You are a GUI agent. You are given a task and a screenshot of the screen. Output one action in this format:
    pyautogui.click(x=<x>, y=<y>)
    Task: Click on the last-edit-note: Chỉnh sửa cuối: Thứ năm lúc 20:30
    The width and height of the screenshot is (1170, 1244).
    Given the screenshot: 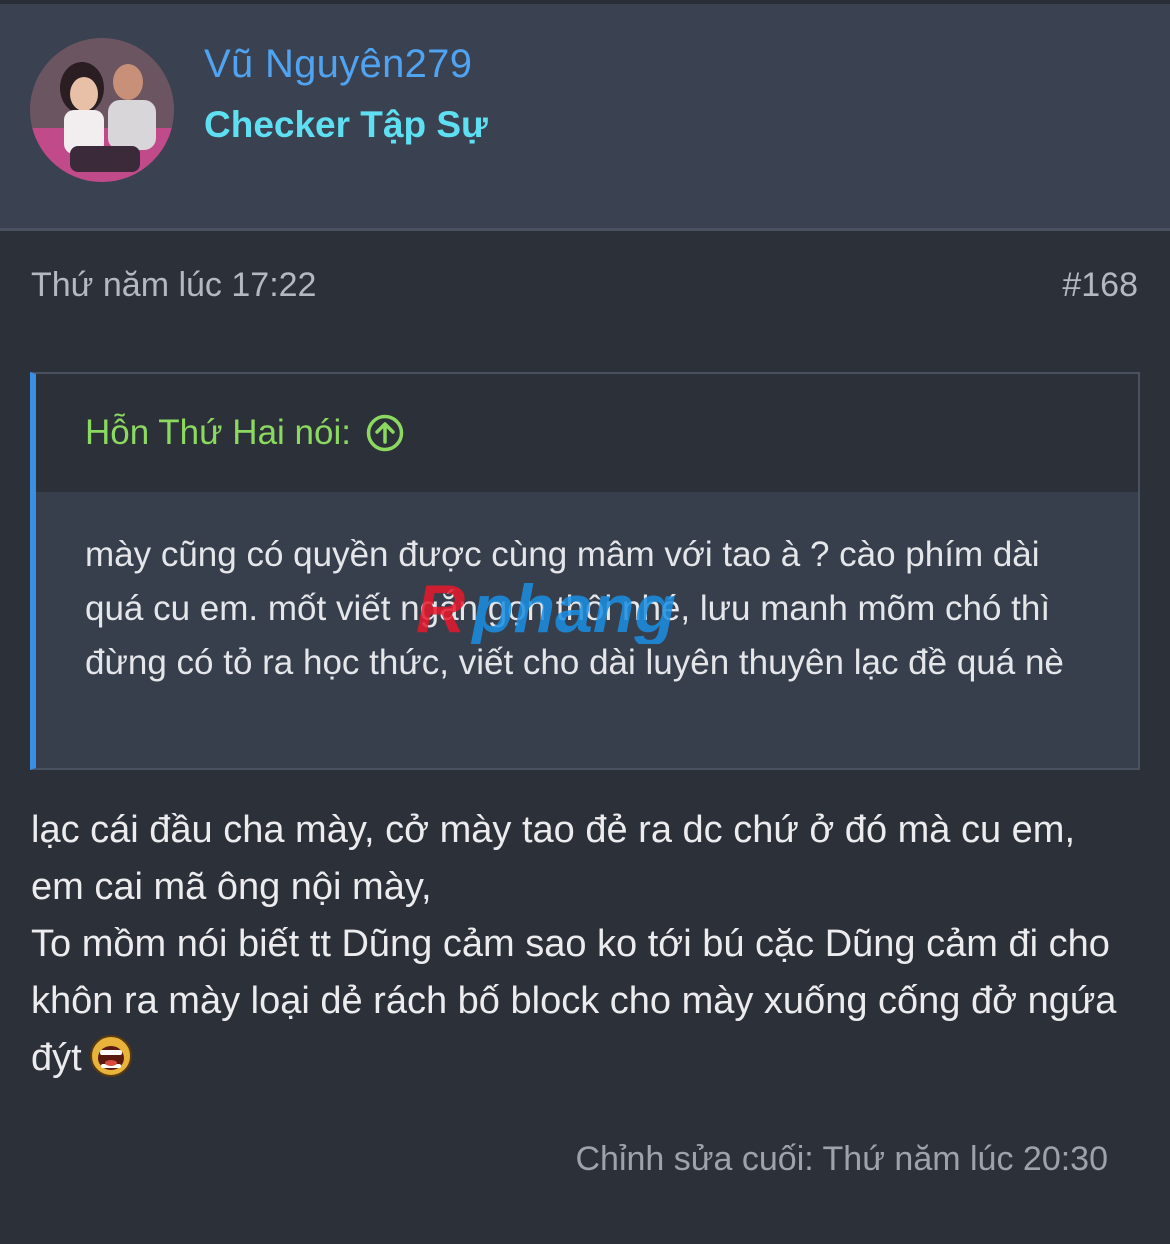 What is the action you would take?
    pyautogui.click(x=841, y=1159)
    